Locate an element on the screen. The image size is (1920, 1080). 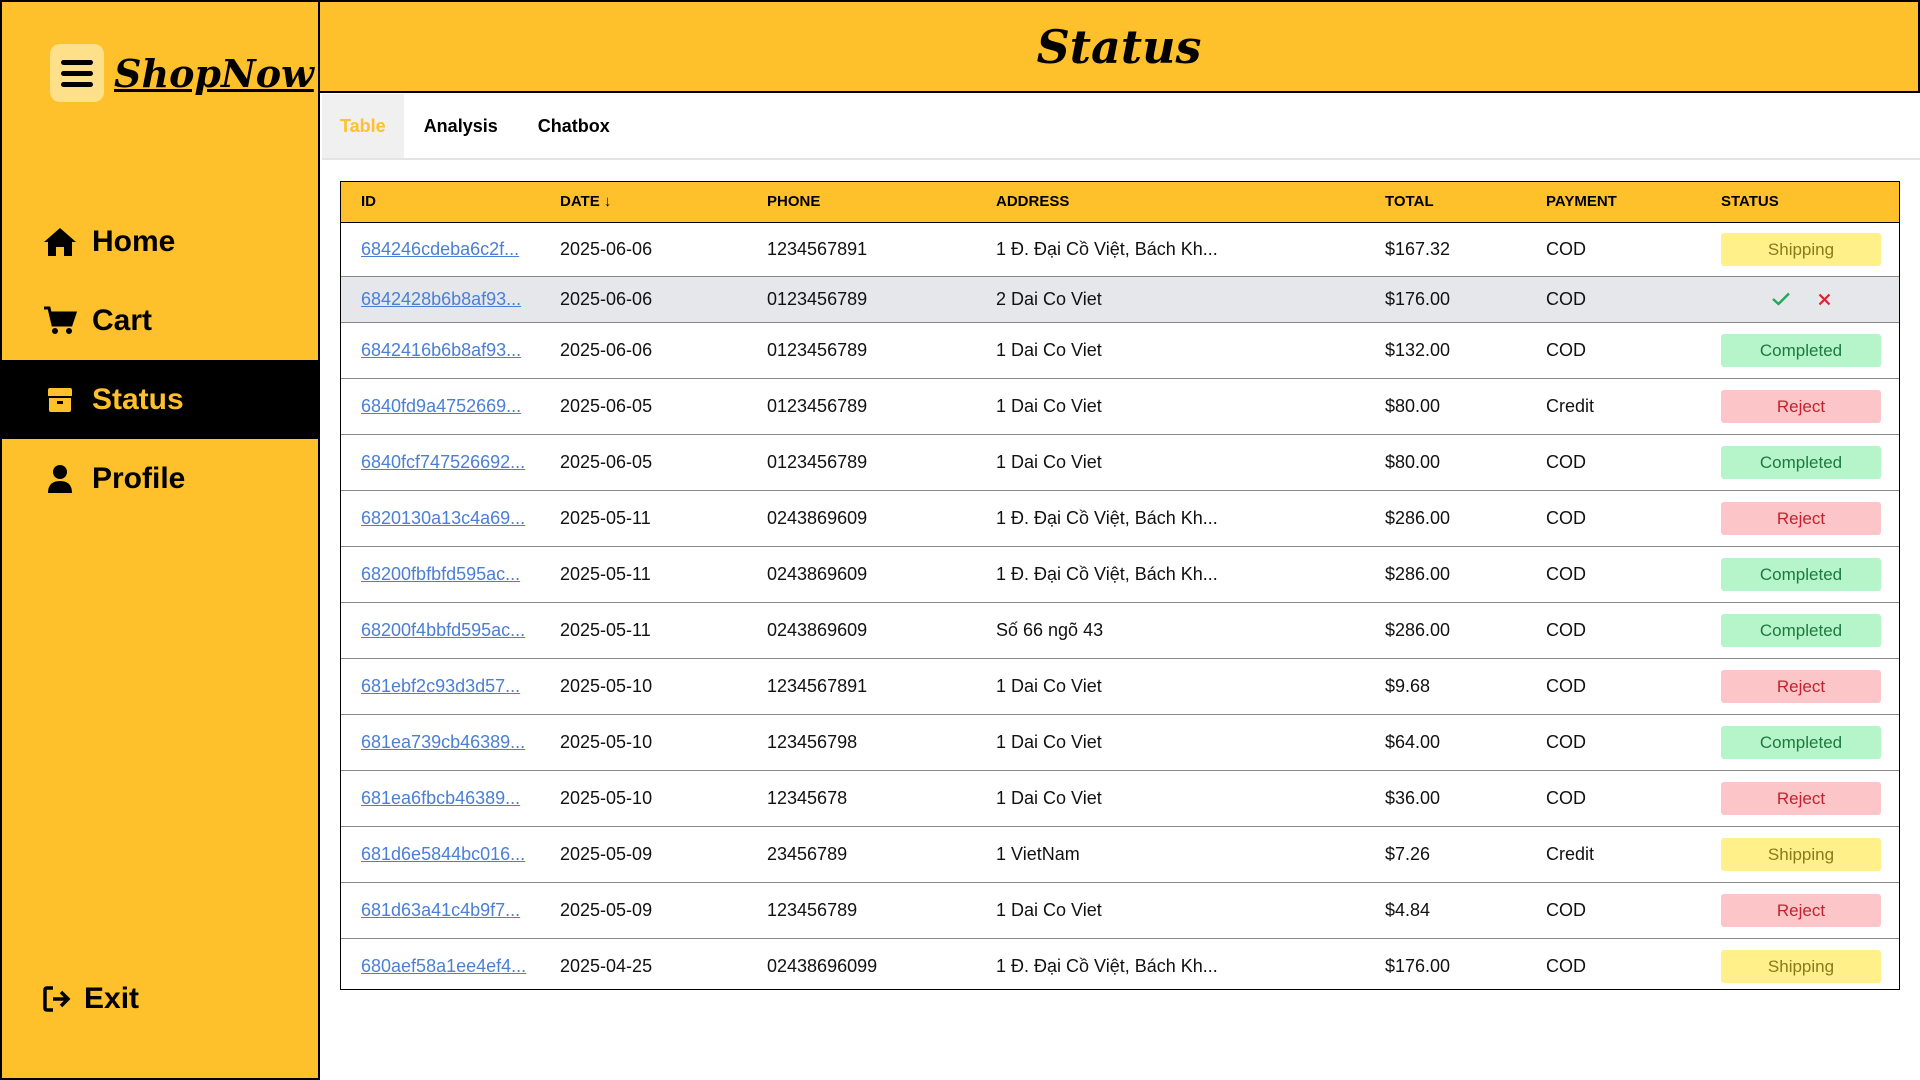
cell-date: 2025-06-05 is located at coordinates (606, 461).